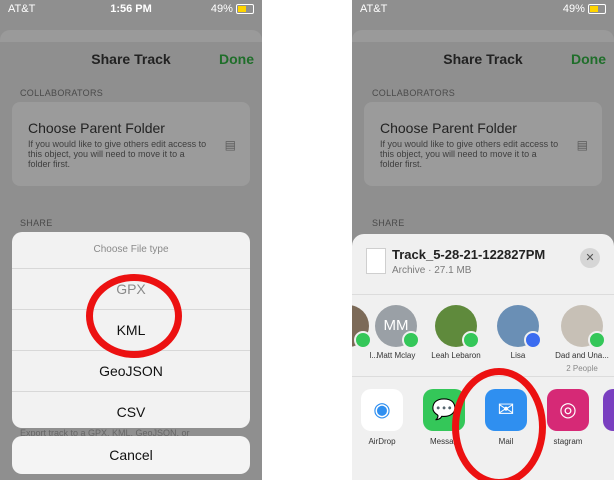 This screenshot has width=614, height=480. Describe the element at coordinates (483, 10) in the screenshot. I see `status-bar: AT&T 49%` at that location.